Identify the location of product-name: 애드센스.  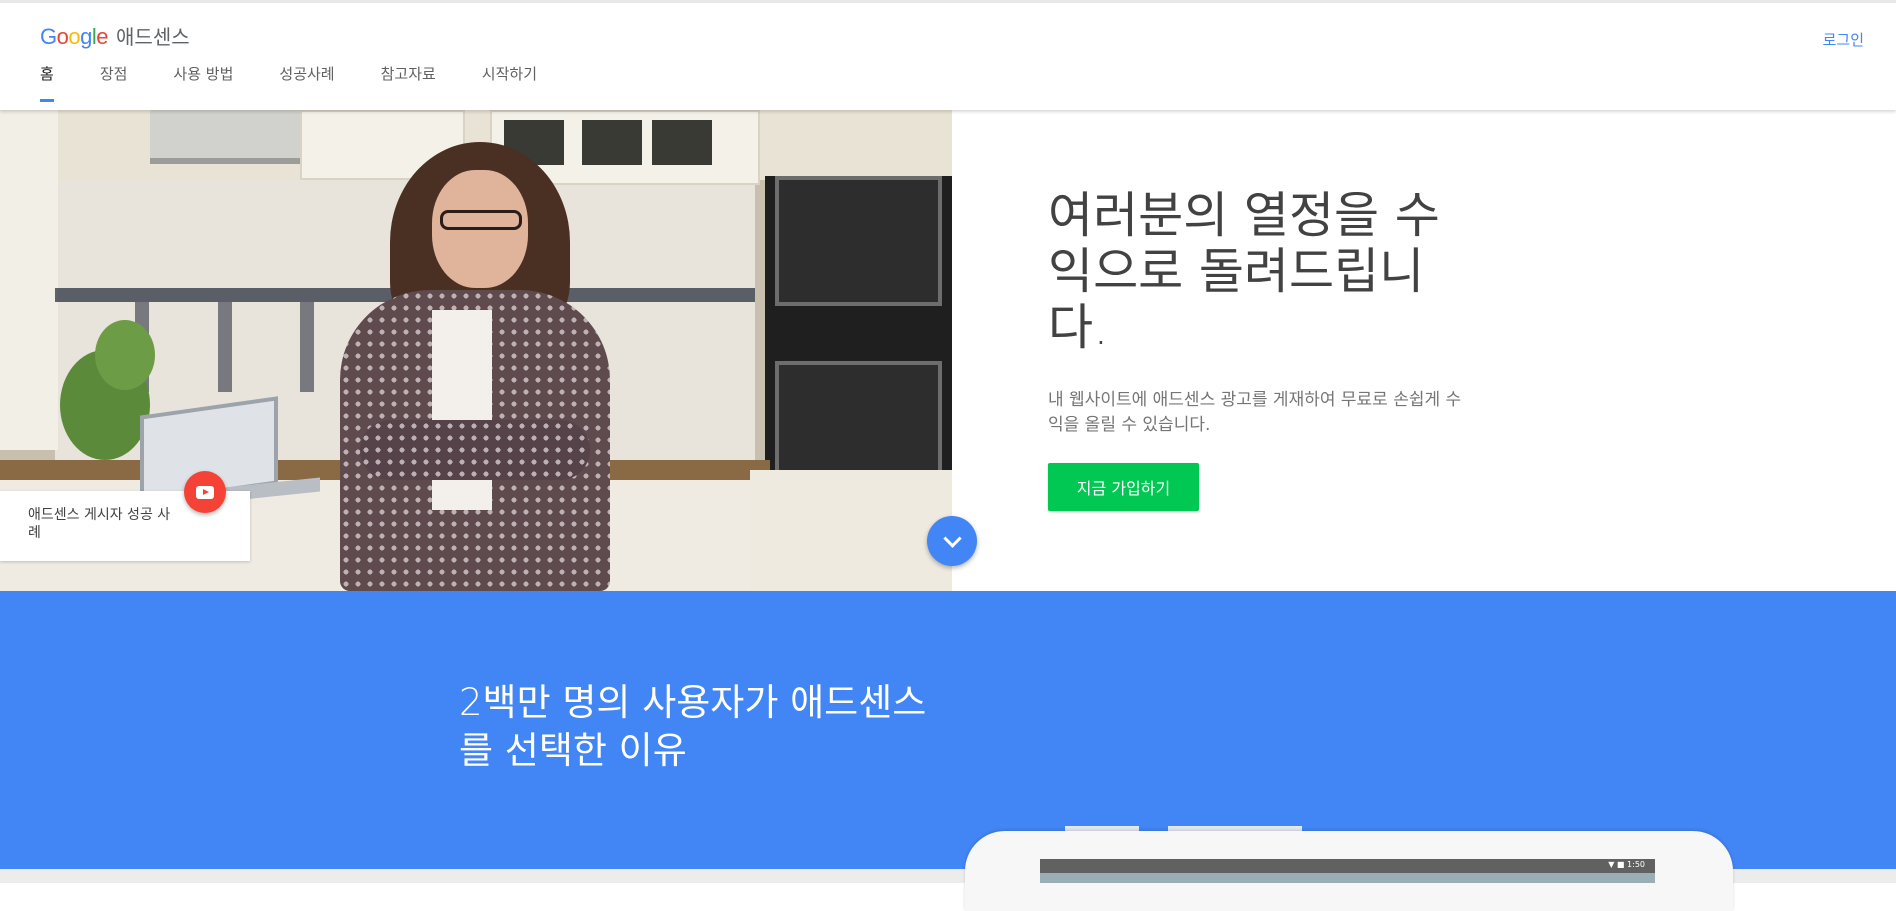
(153, 37).